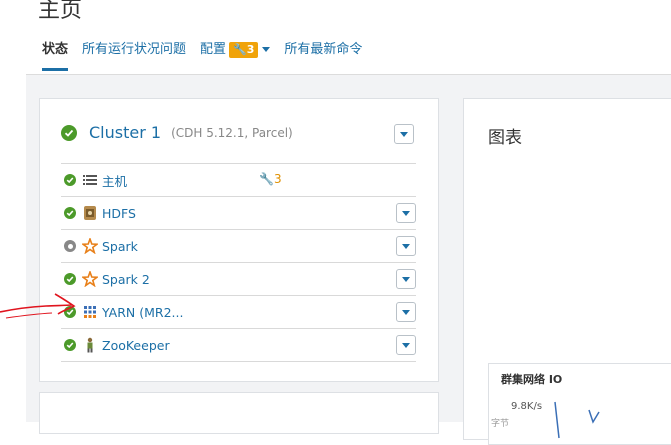  I want to click on chart-y-tick: 9.8K/s, so click(527, 406).